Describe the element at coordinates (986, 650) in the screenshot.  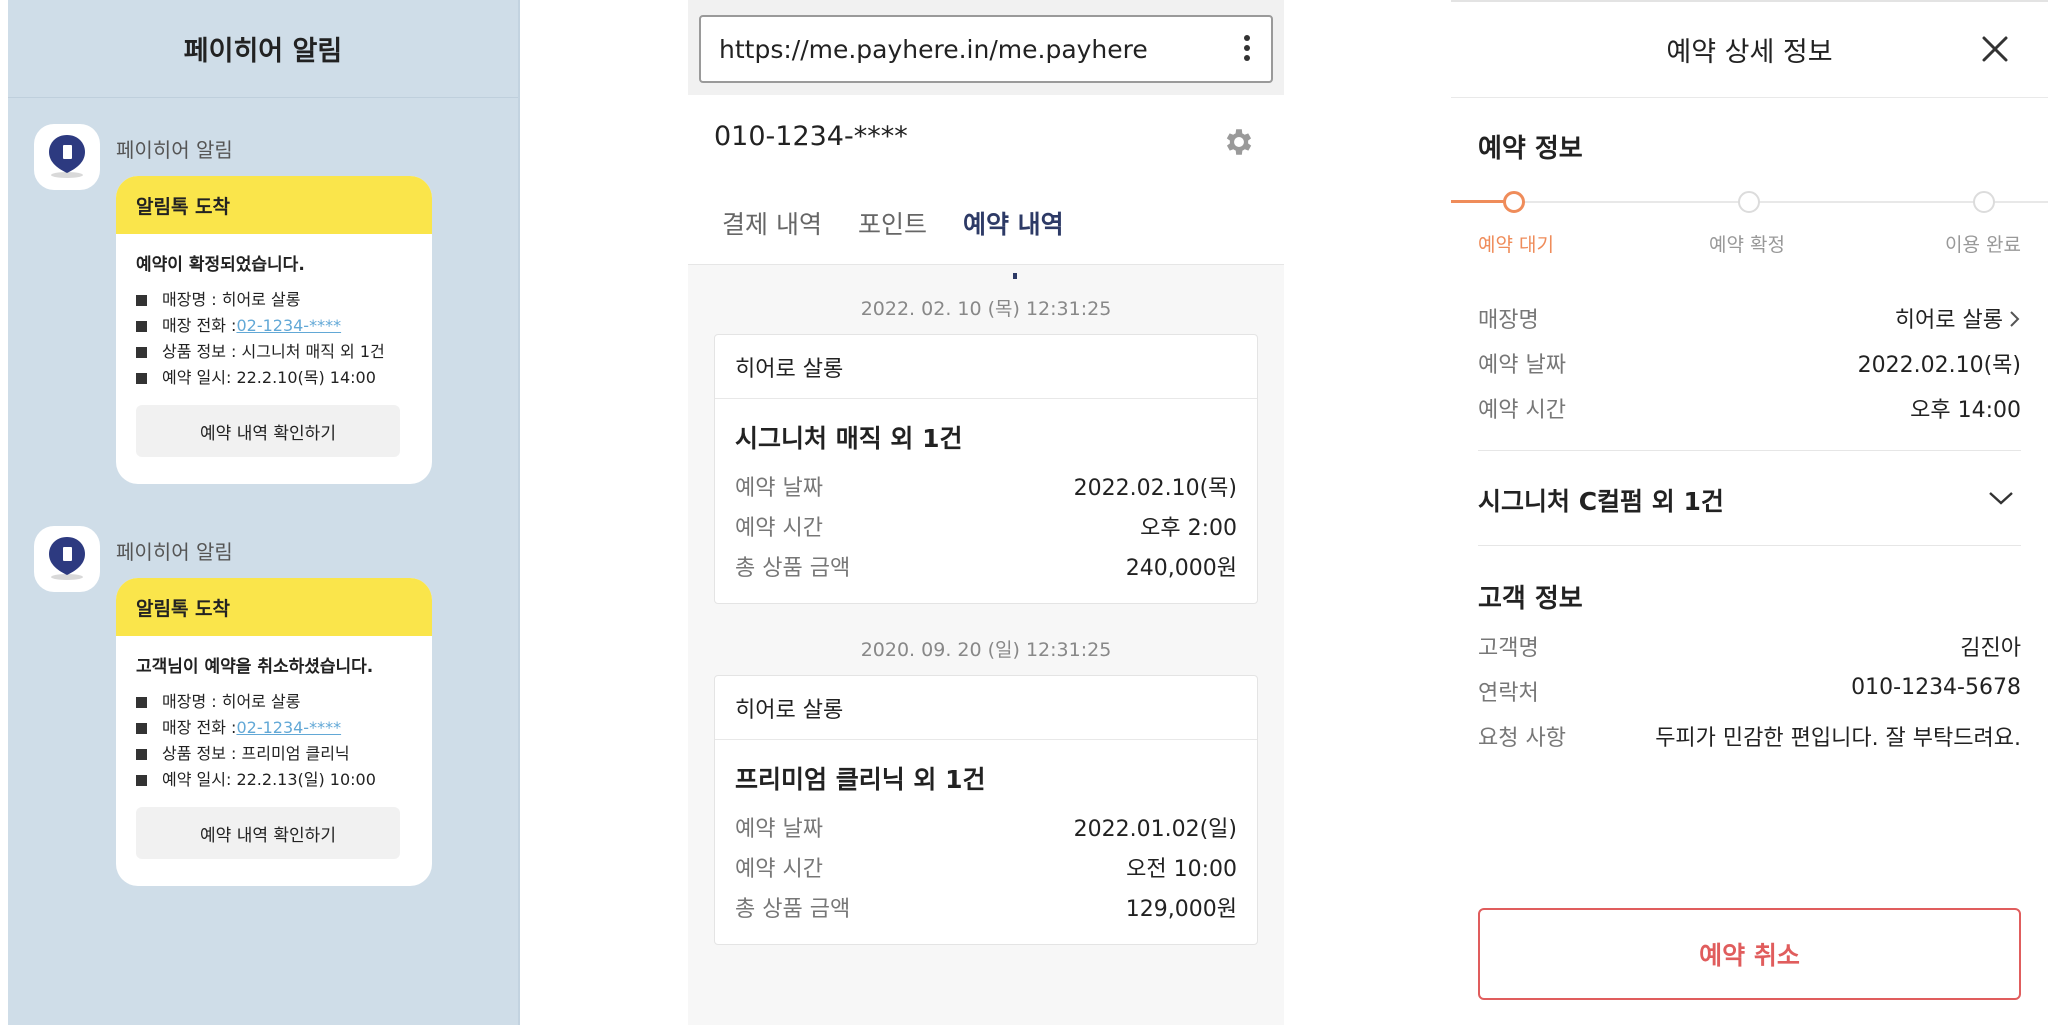
I see `reservation-timestamp: 2020. 09. 20 (일) 12:31:25` at that location.